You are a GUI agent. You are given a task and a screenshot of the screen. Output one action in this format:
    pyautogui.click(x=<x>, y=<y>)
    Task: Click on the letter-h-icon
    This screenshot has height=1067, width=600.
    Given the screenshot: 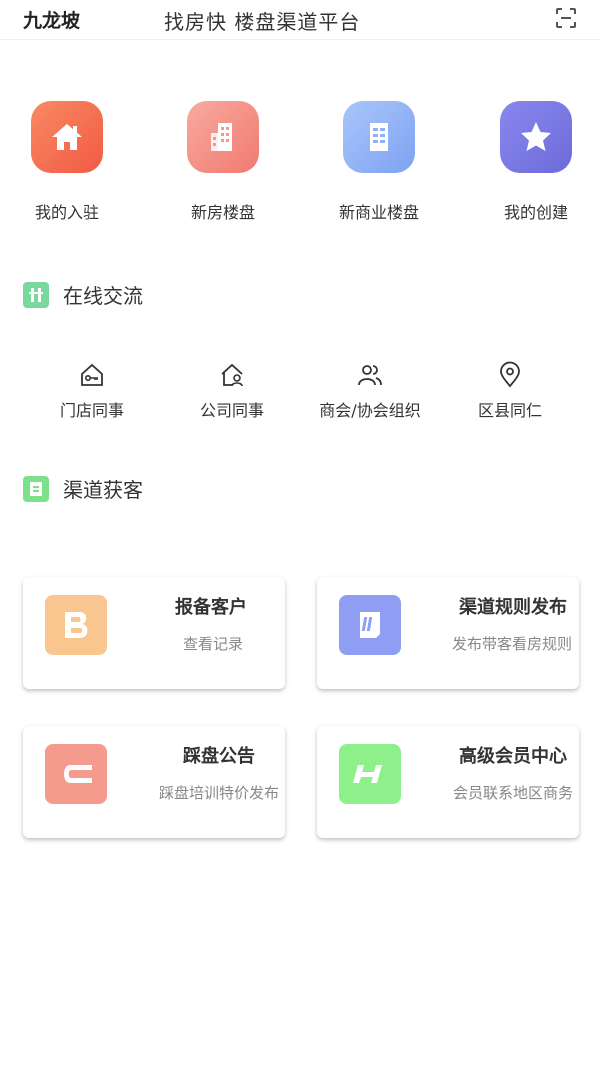 What is the action you would take?
    pyautogui.click(x=370, y=774)
    